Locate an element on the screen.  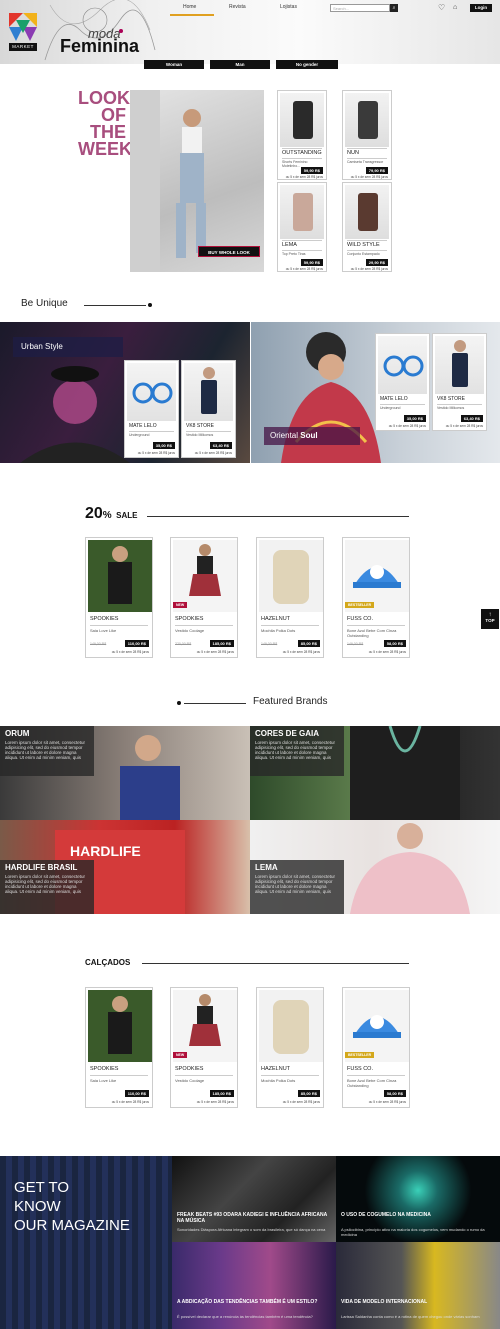
product-desc: Camiseta Transgressor is located at coordinates (365, 162).